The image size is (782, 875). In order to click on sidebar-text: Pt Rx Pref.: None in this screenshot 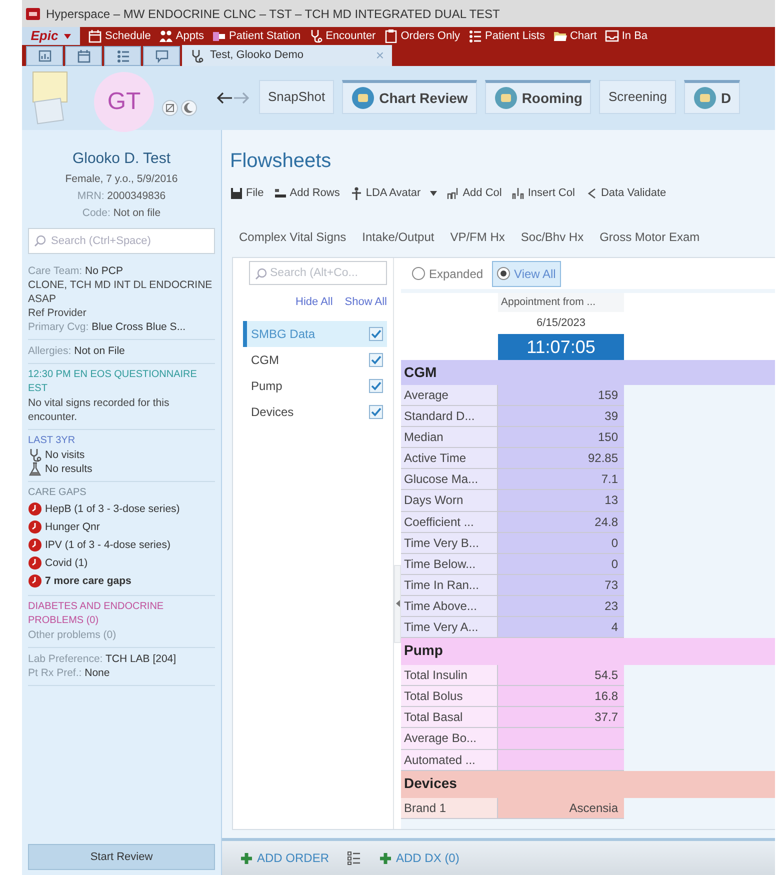, I will do `click(69, 673)`.